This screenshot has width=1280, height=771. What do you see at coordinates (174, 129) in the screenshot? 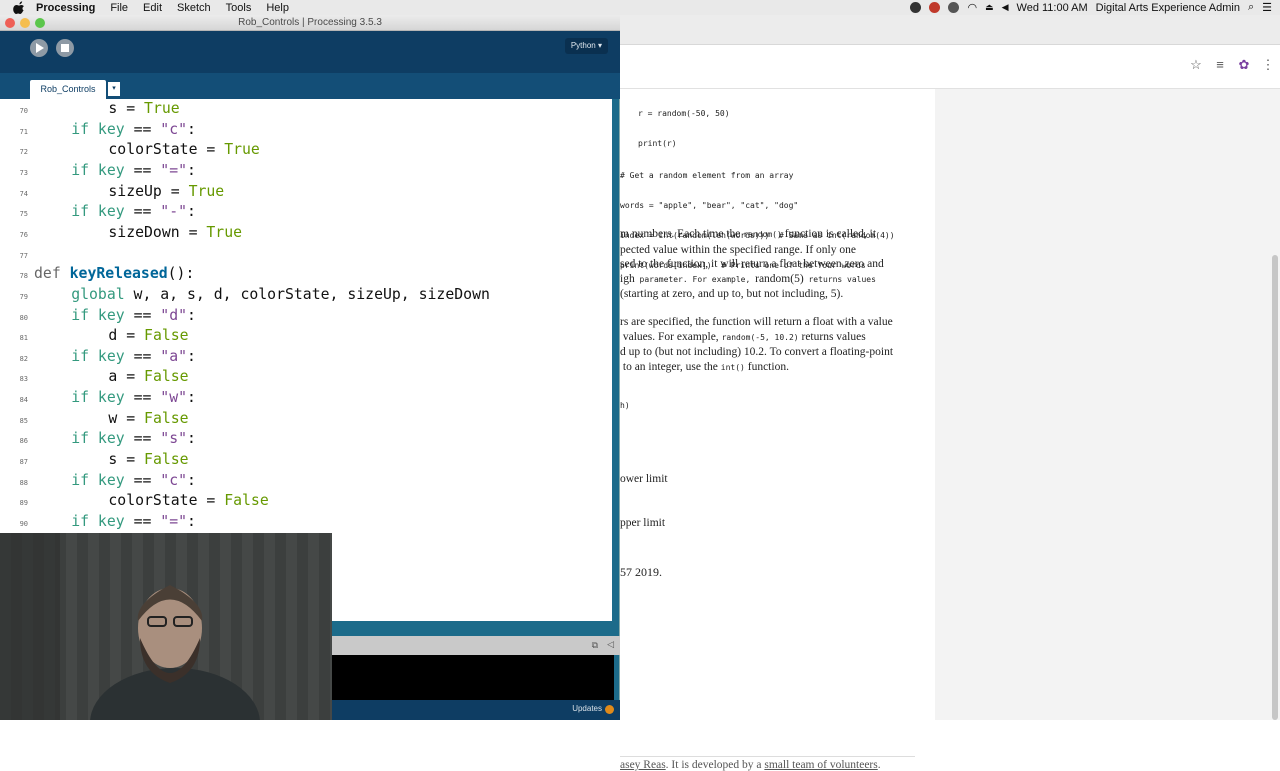
I see `code-token: "c"` at bounding box center [174, 129].